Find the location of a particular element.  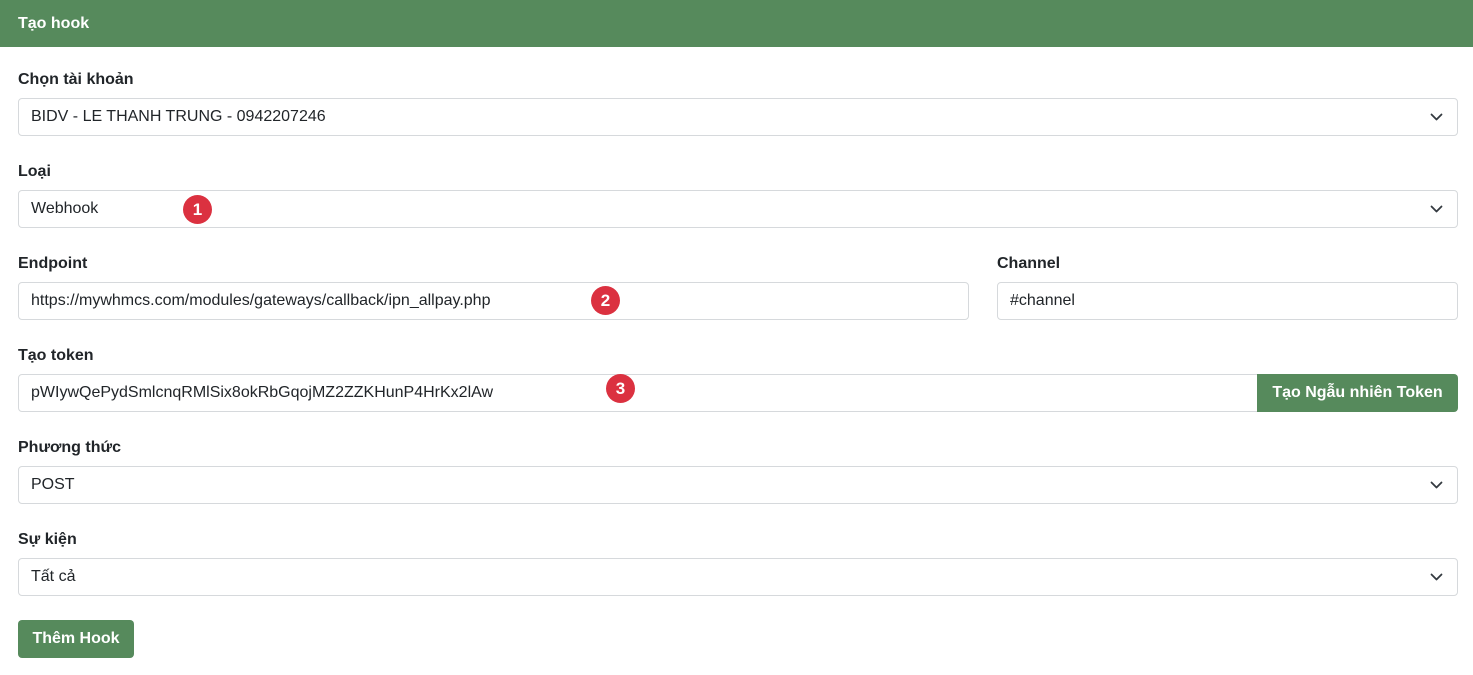

add-hook-button: Thêm Hook is located at coordinates (76, 639).